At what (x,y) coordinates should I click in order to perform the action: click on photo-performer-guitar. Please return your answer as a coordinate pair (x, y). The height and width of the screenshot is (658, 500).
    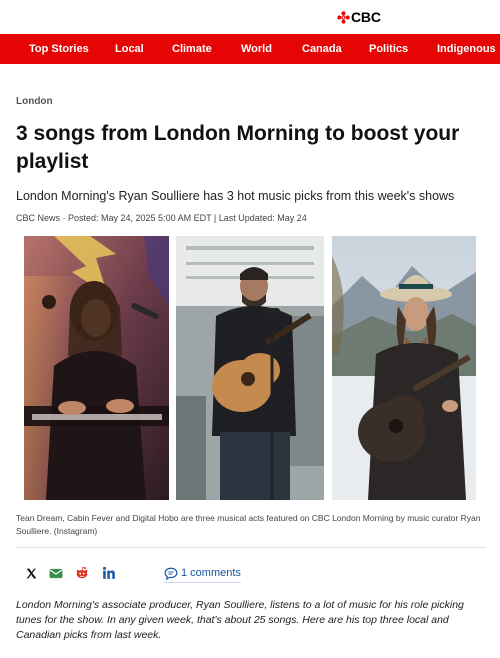
    Looking at the image, I should click on (250, 368).